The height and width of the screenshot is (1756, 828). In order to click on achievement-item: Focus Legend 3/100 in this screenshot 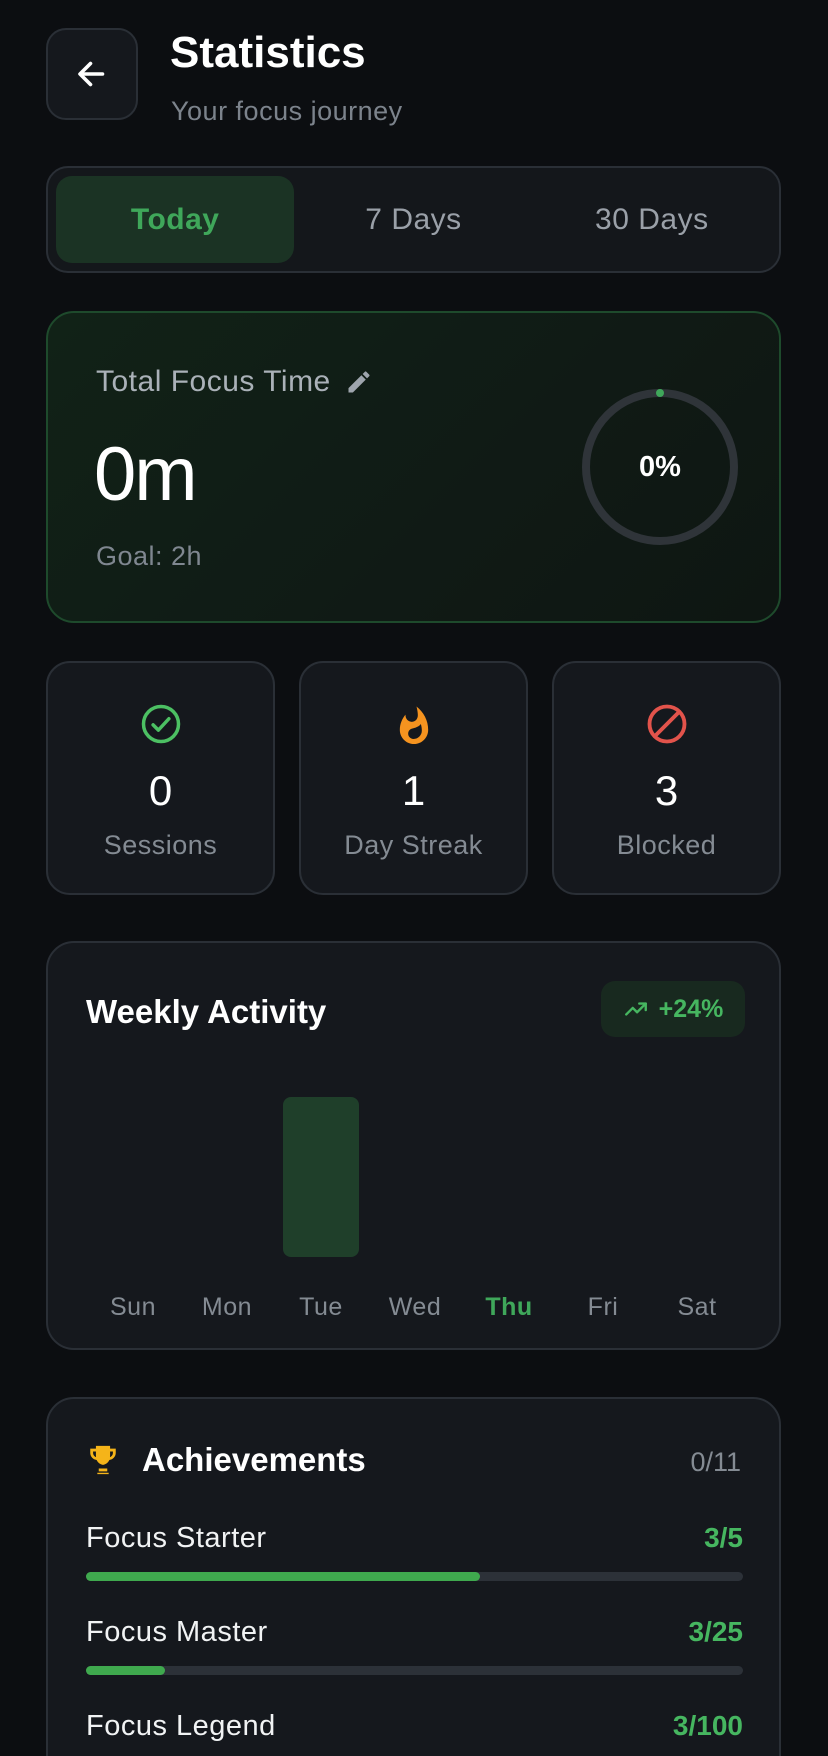, I will do `click(414, 1726)`.